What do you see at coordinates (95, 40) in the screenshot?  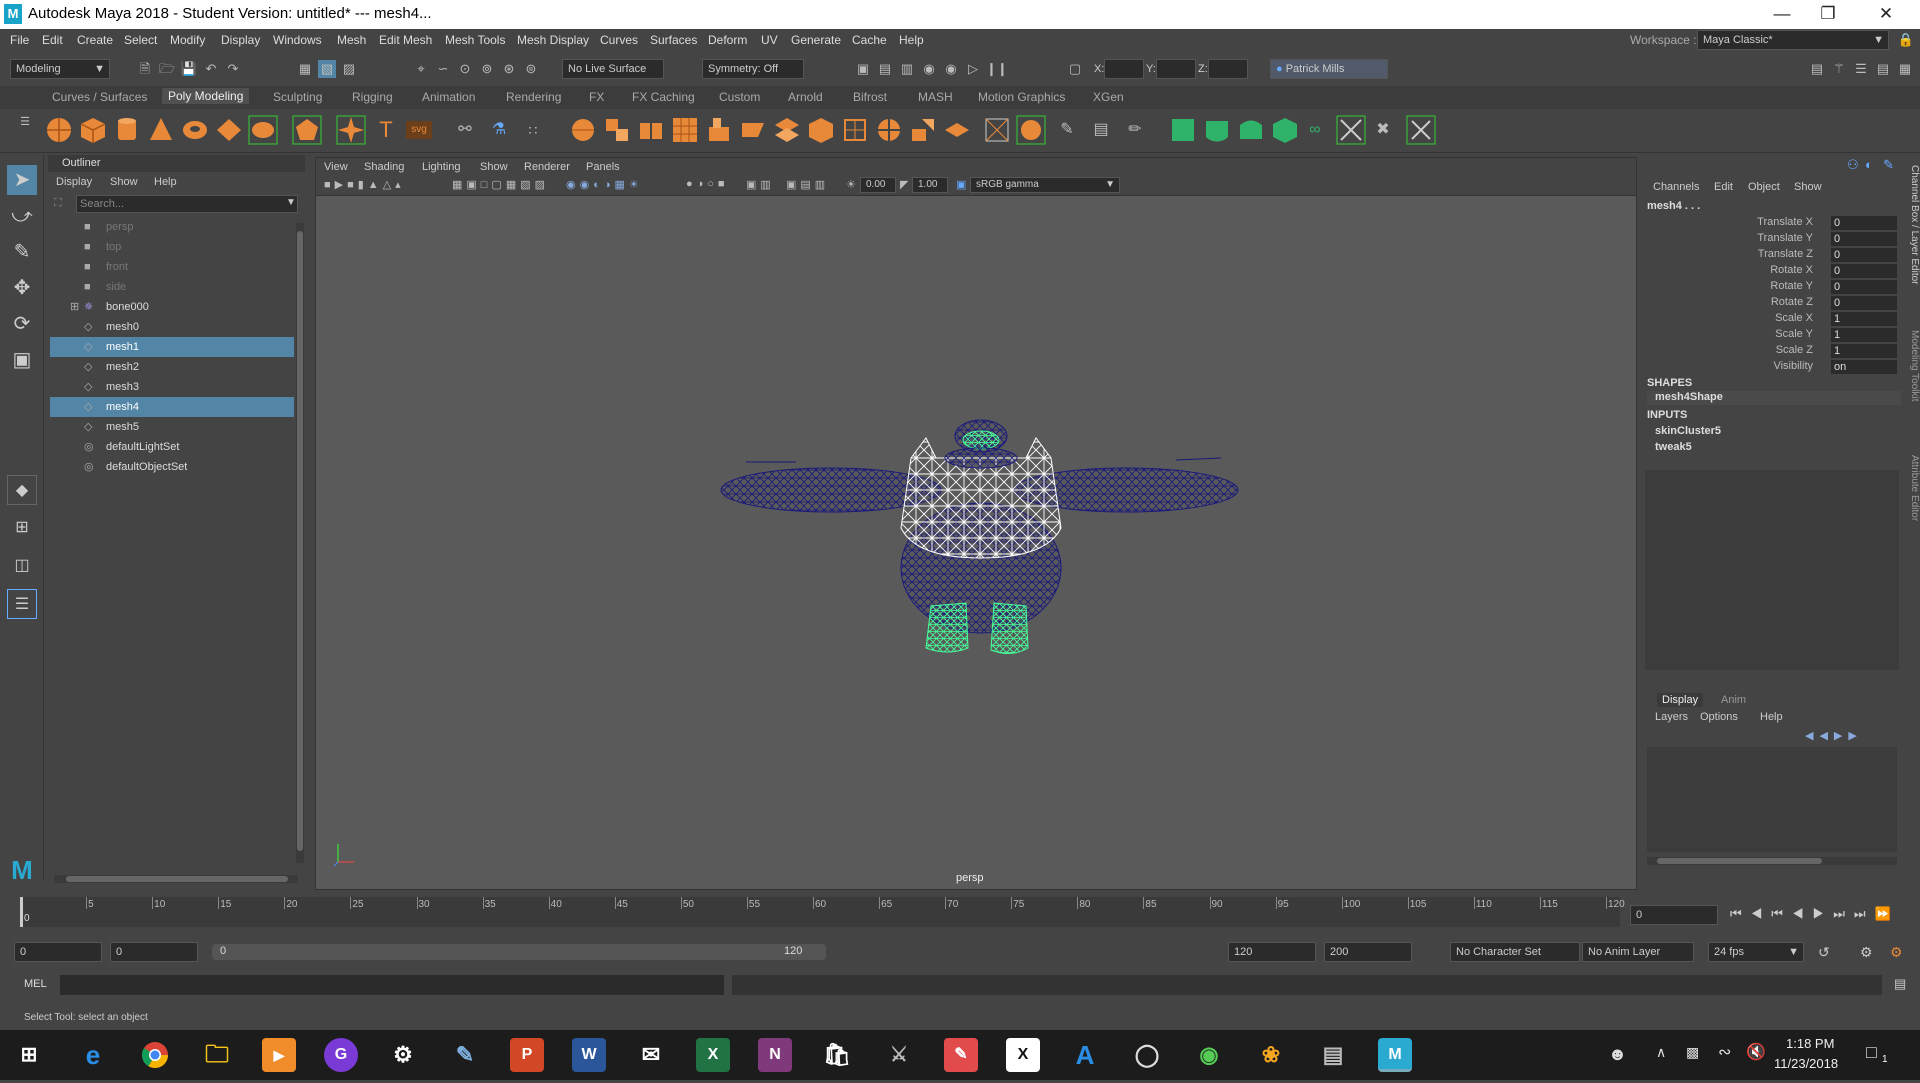 I see `menu-create: Create` at bounding box center [95, 40].